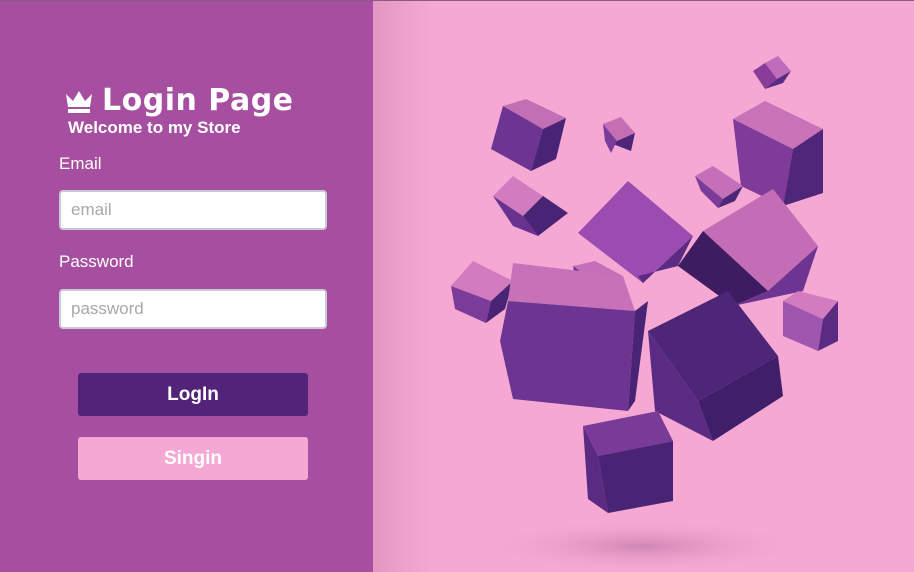 This screenshot has height=572, width=914. Describe the element at coordinates (198, 100) in the screenshot. I see `page-title: Login Page` at that location.